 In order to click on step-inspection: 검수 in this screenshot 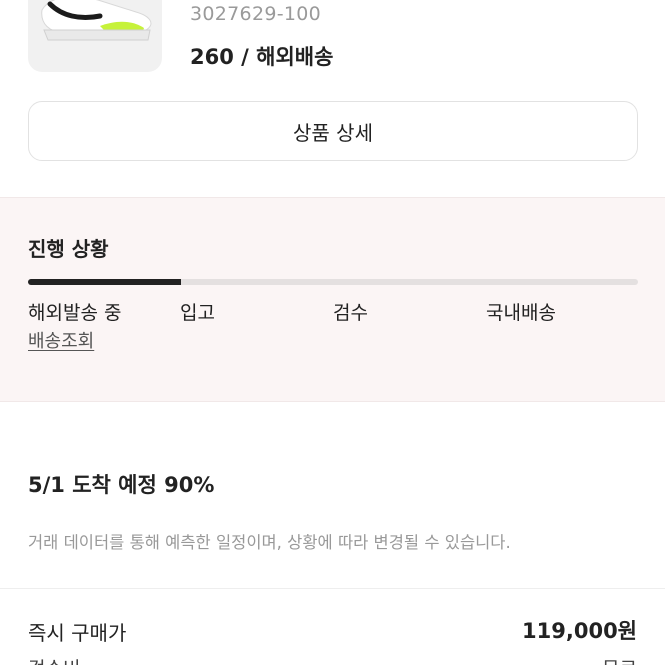, I will do `click(350, 313)`.